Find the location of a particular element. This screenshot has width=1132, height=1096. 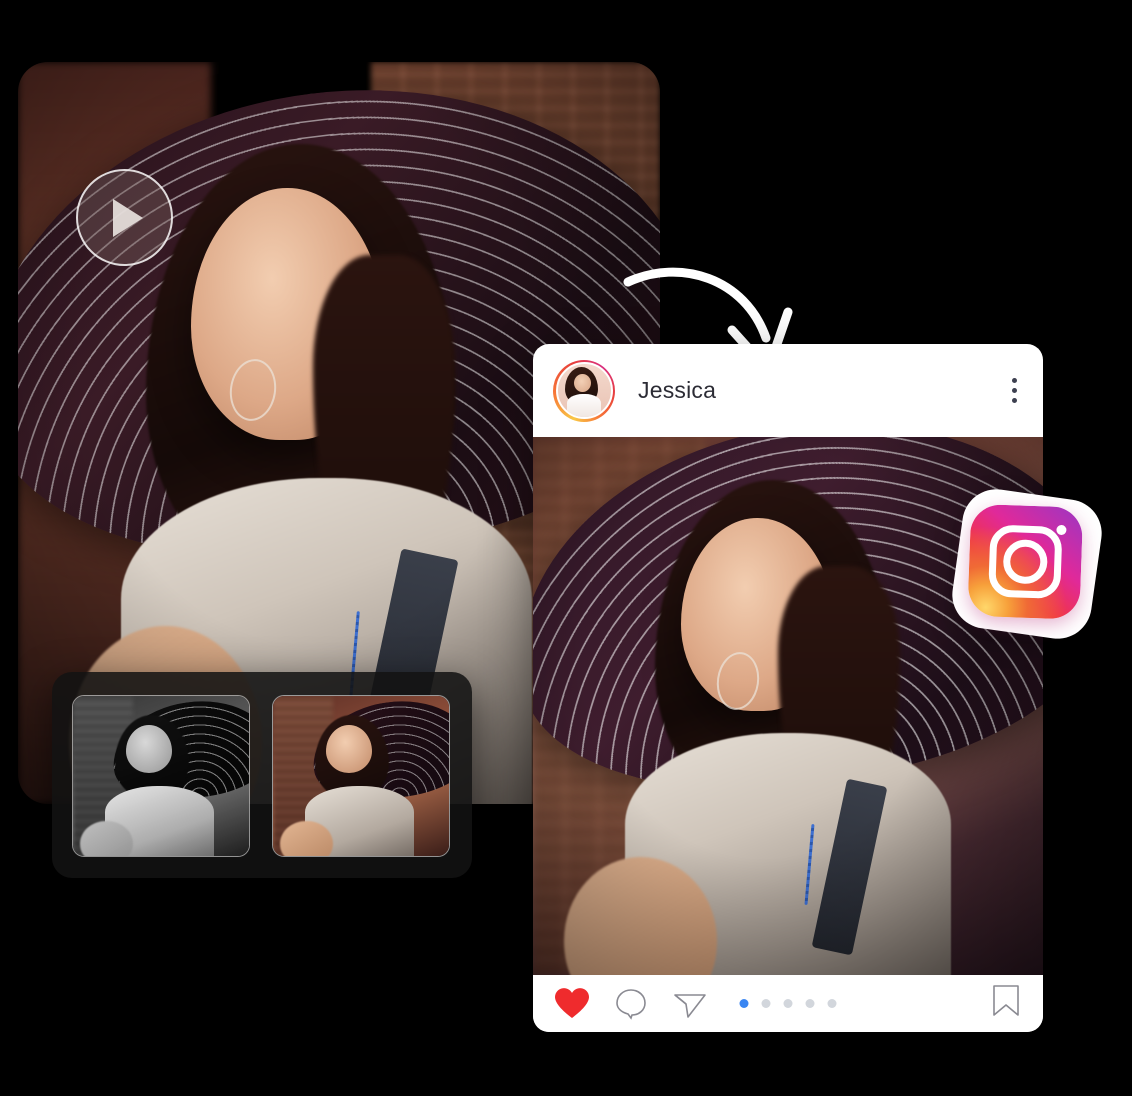

thumbnail-bw is located at coordinates (161, 776).